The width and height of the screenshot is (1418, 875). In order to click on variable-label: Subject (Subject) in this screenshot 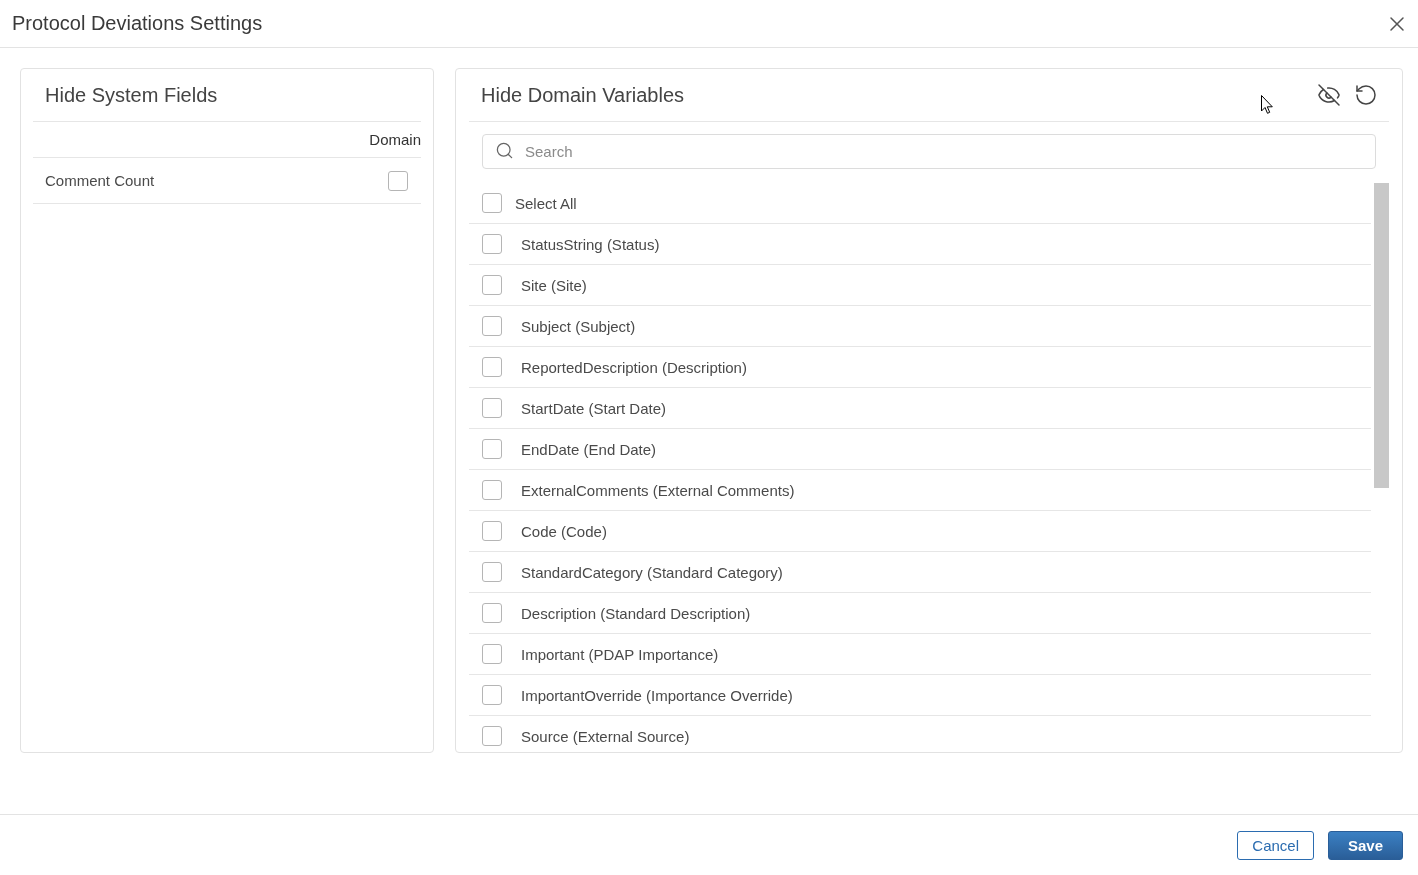, I will do `click(578, 326)`.